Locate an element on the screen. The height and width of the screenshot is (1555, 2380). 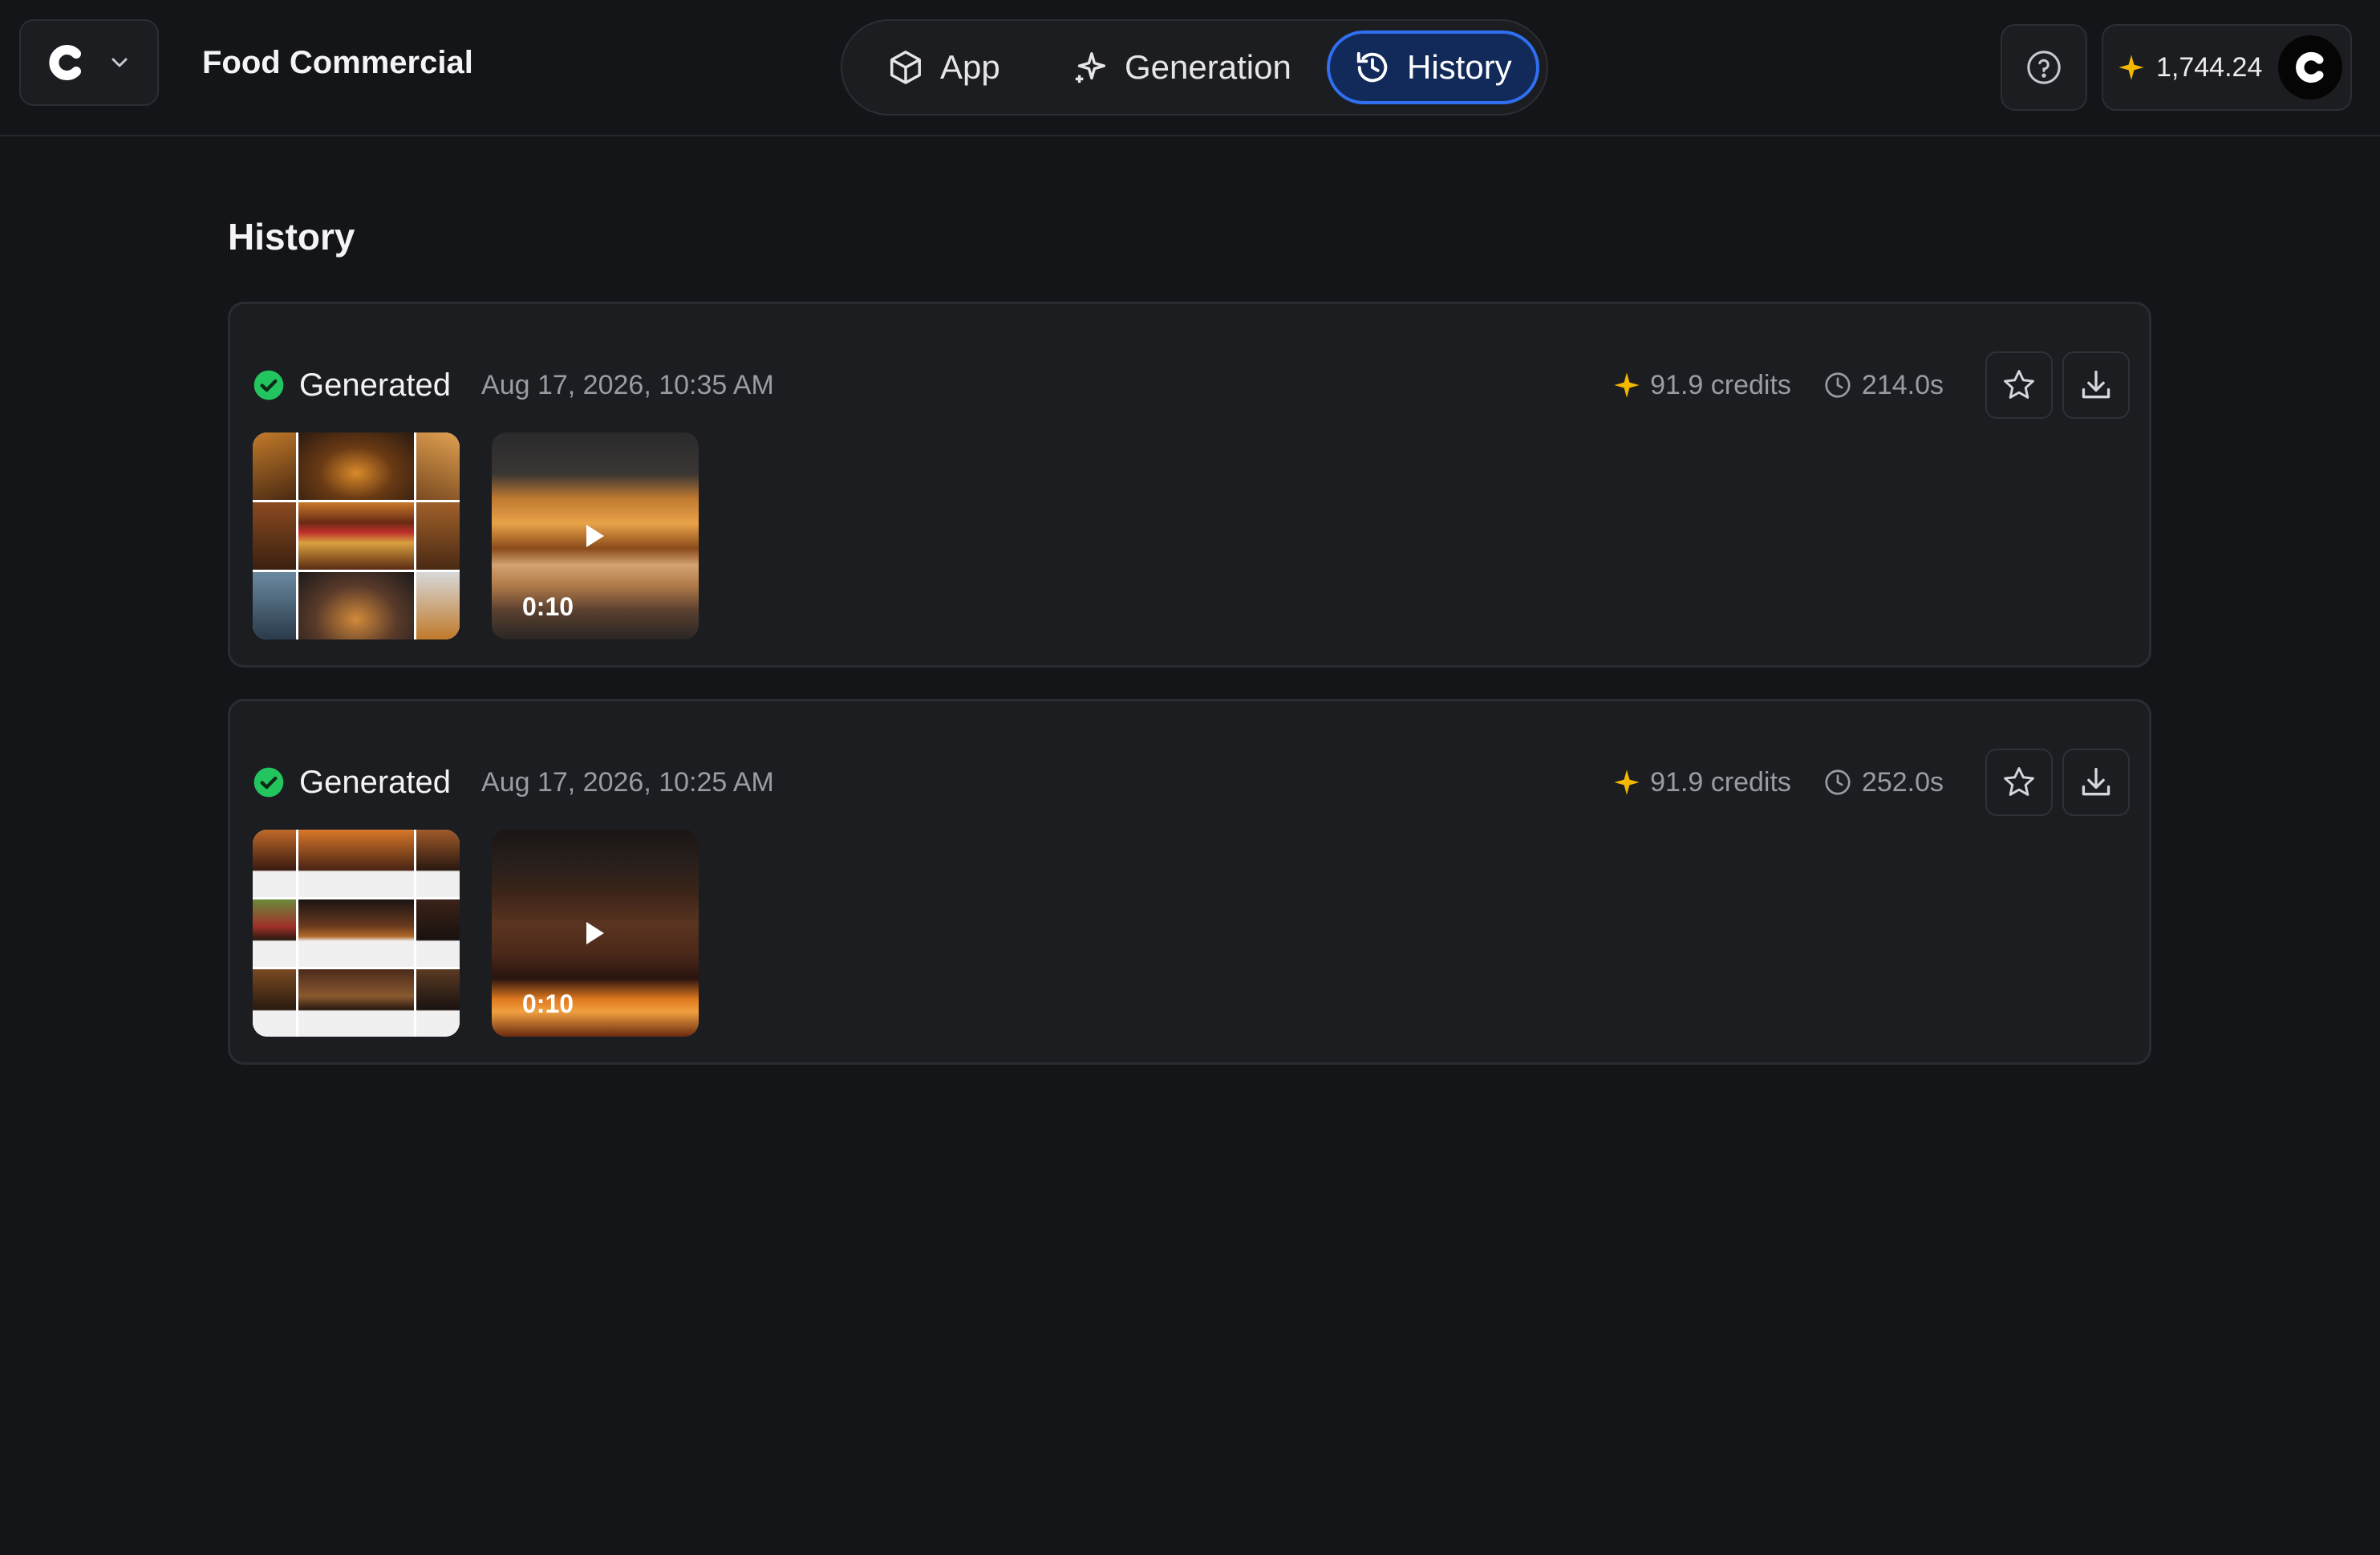
tab-history: History is located at coordinates (1433, 67).